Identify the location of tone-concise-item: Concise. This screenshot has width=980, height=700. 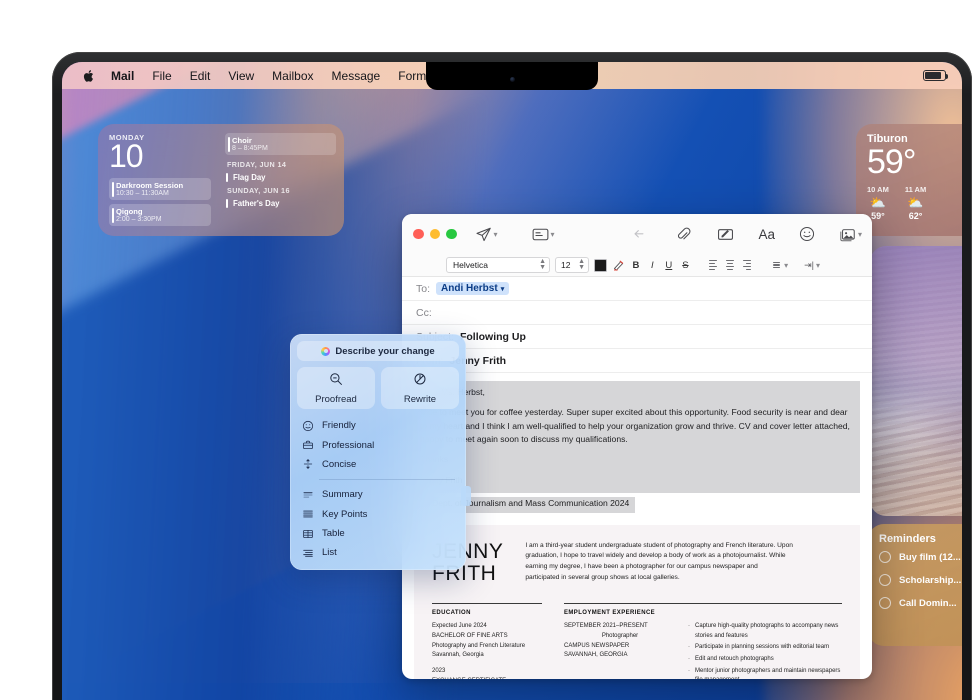
(378, 464).